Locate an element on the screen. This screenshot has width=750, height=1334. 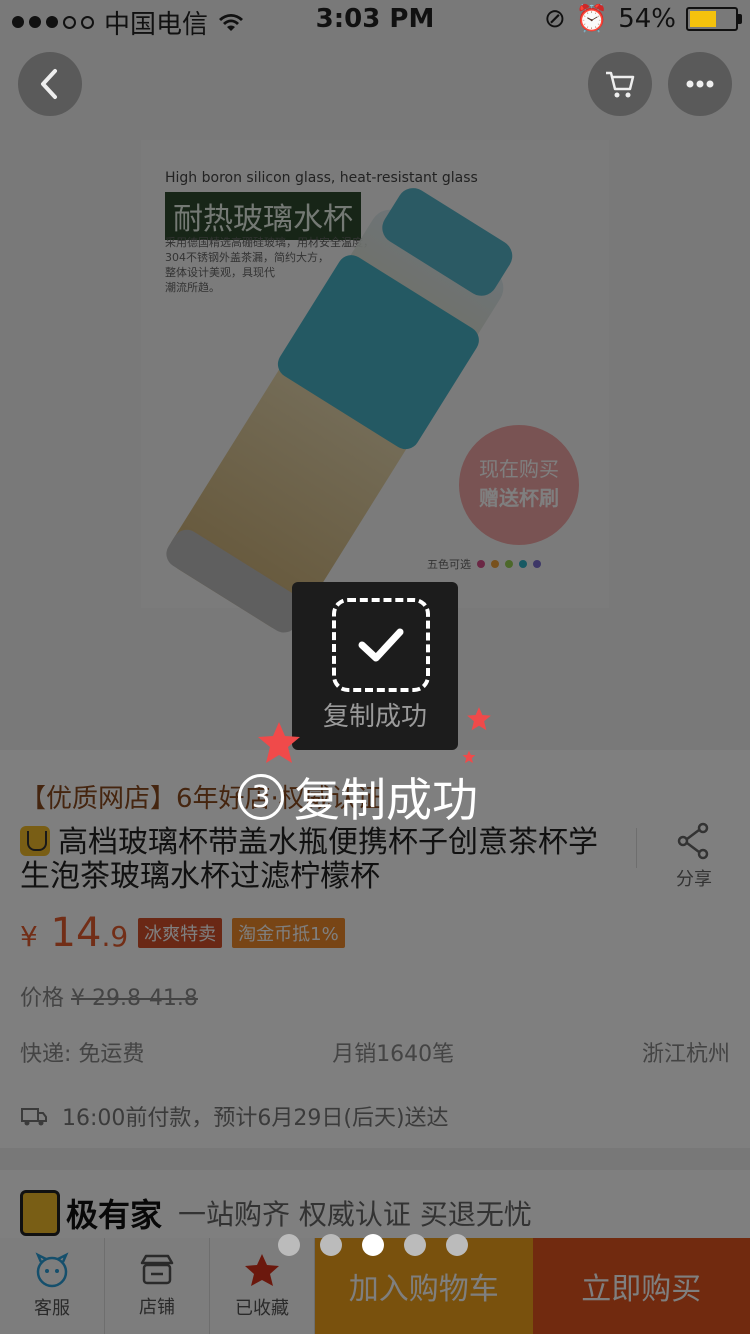
copy-success-toast: 复制成功 is located at coordinates (375, 666).